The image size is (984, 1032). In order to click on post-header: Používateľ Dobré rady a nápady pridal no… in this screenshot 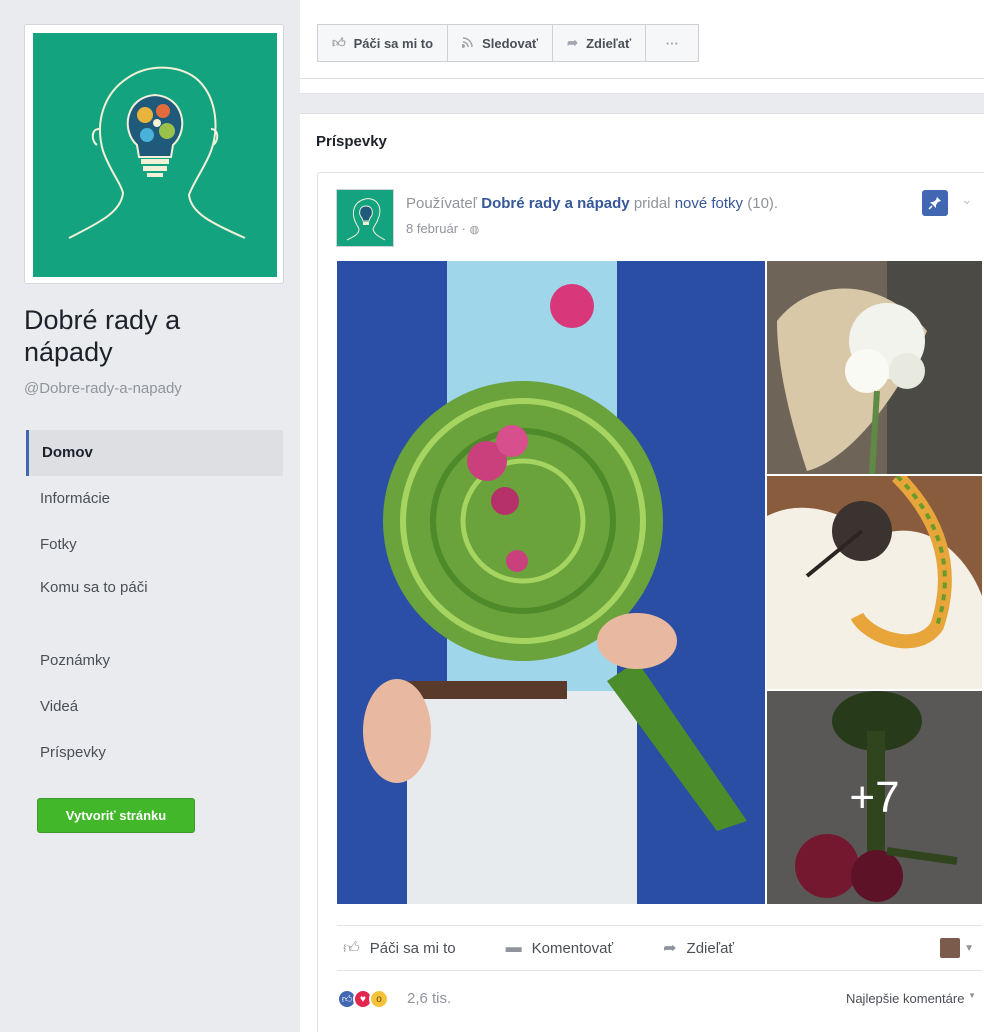, I will do `click(592, 203)`.